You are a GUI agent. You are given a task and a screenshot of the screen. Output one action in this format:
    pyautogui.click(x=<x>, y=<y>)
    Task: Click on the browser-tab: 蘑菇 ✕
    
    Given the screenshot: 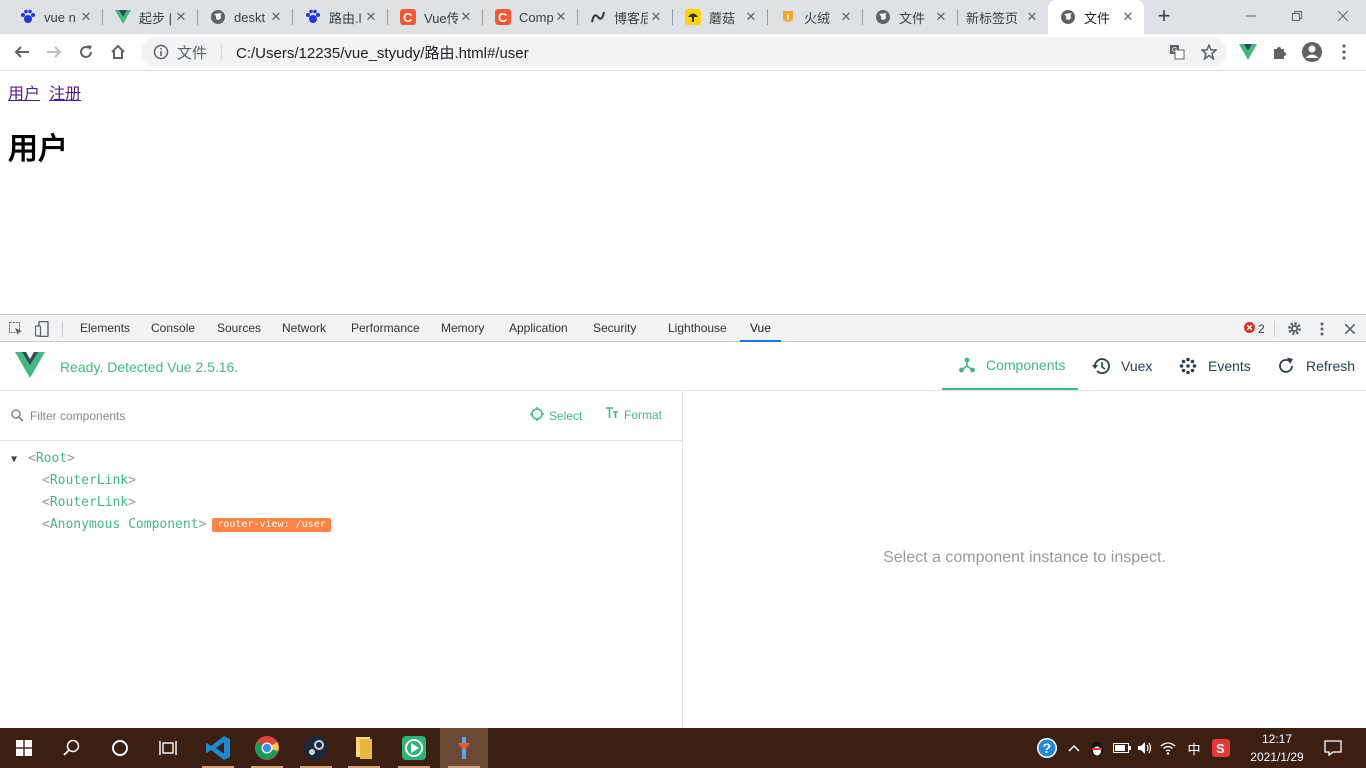 What is the action you would take?
    pyautogui.click(x=720, y=17)
    